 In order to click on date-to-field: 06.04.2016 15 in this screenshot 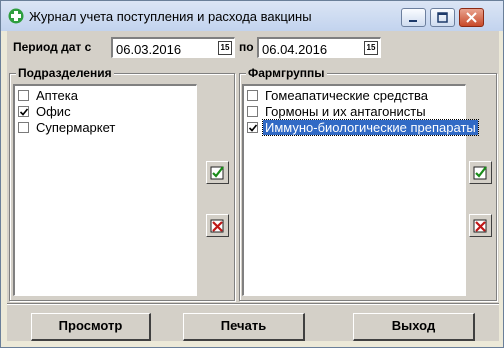, I will do `click(319, 47)`.